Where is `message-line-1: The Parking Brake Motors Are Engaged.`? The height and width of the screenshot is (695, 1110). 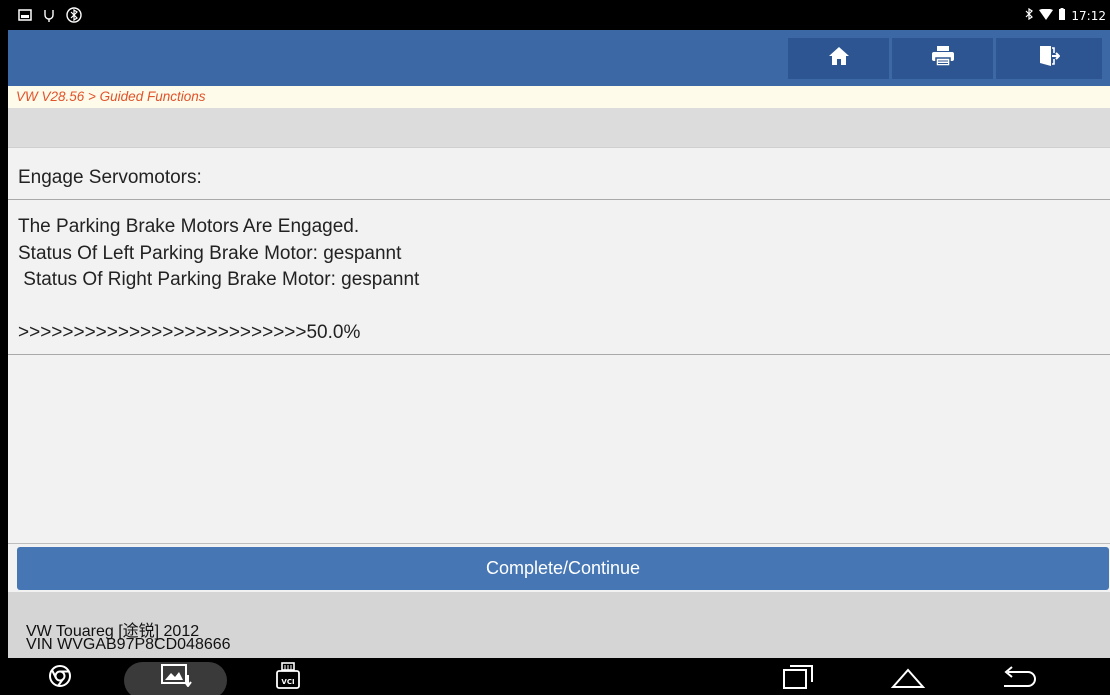
message-line-1: The Parking Brake Motors Are Engaged. is located at coordinates (189, 226).